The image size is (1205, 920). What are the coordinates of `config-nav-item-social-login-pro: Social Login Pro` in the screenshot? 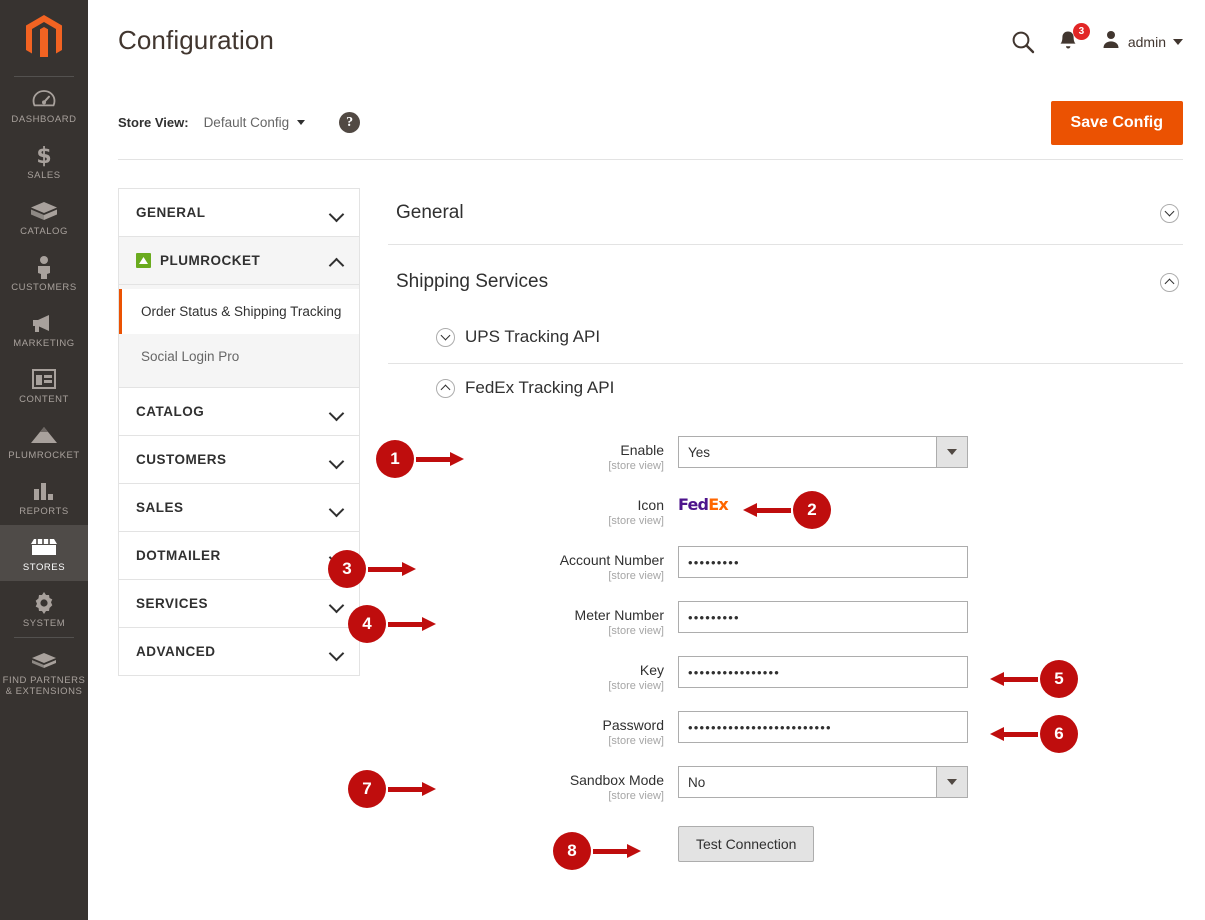 It's located at (239, 356).